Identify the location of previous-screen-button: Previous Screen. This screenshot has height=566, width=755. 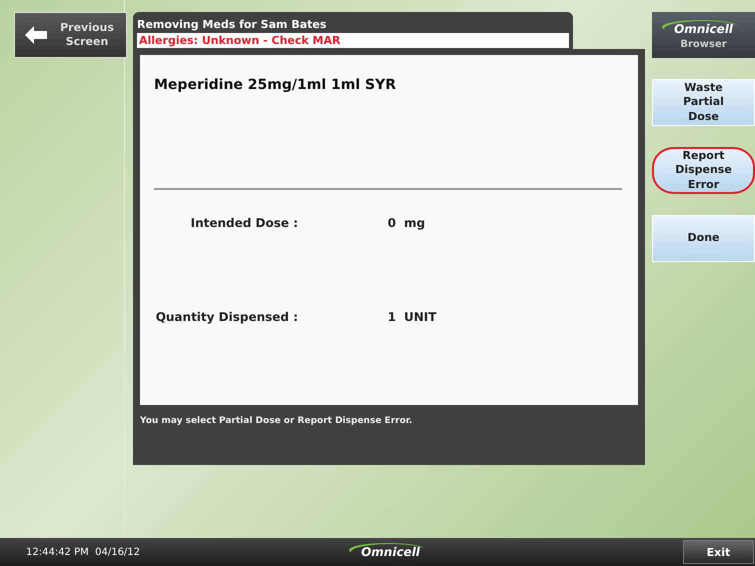
(70, 35).